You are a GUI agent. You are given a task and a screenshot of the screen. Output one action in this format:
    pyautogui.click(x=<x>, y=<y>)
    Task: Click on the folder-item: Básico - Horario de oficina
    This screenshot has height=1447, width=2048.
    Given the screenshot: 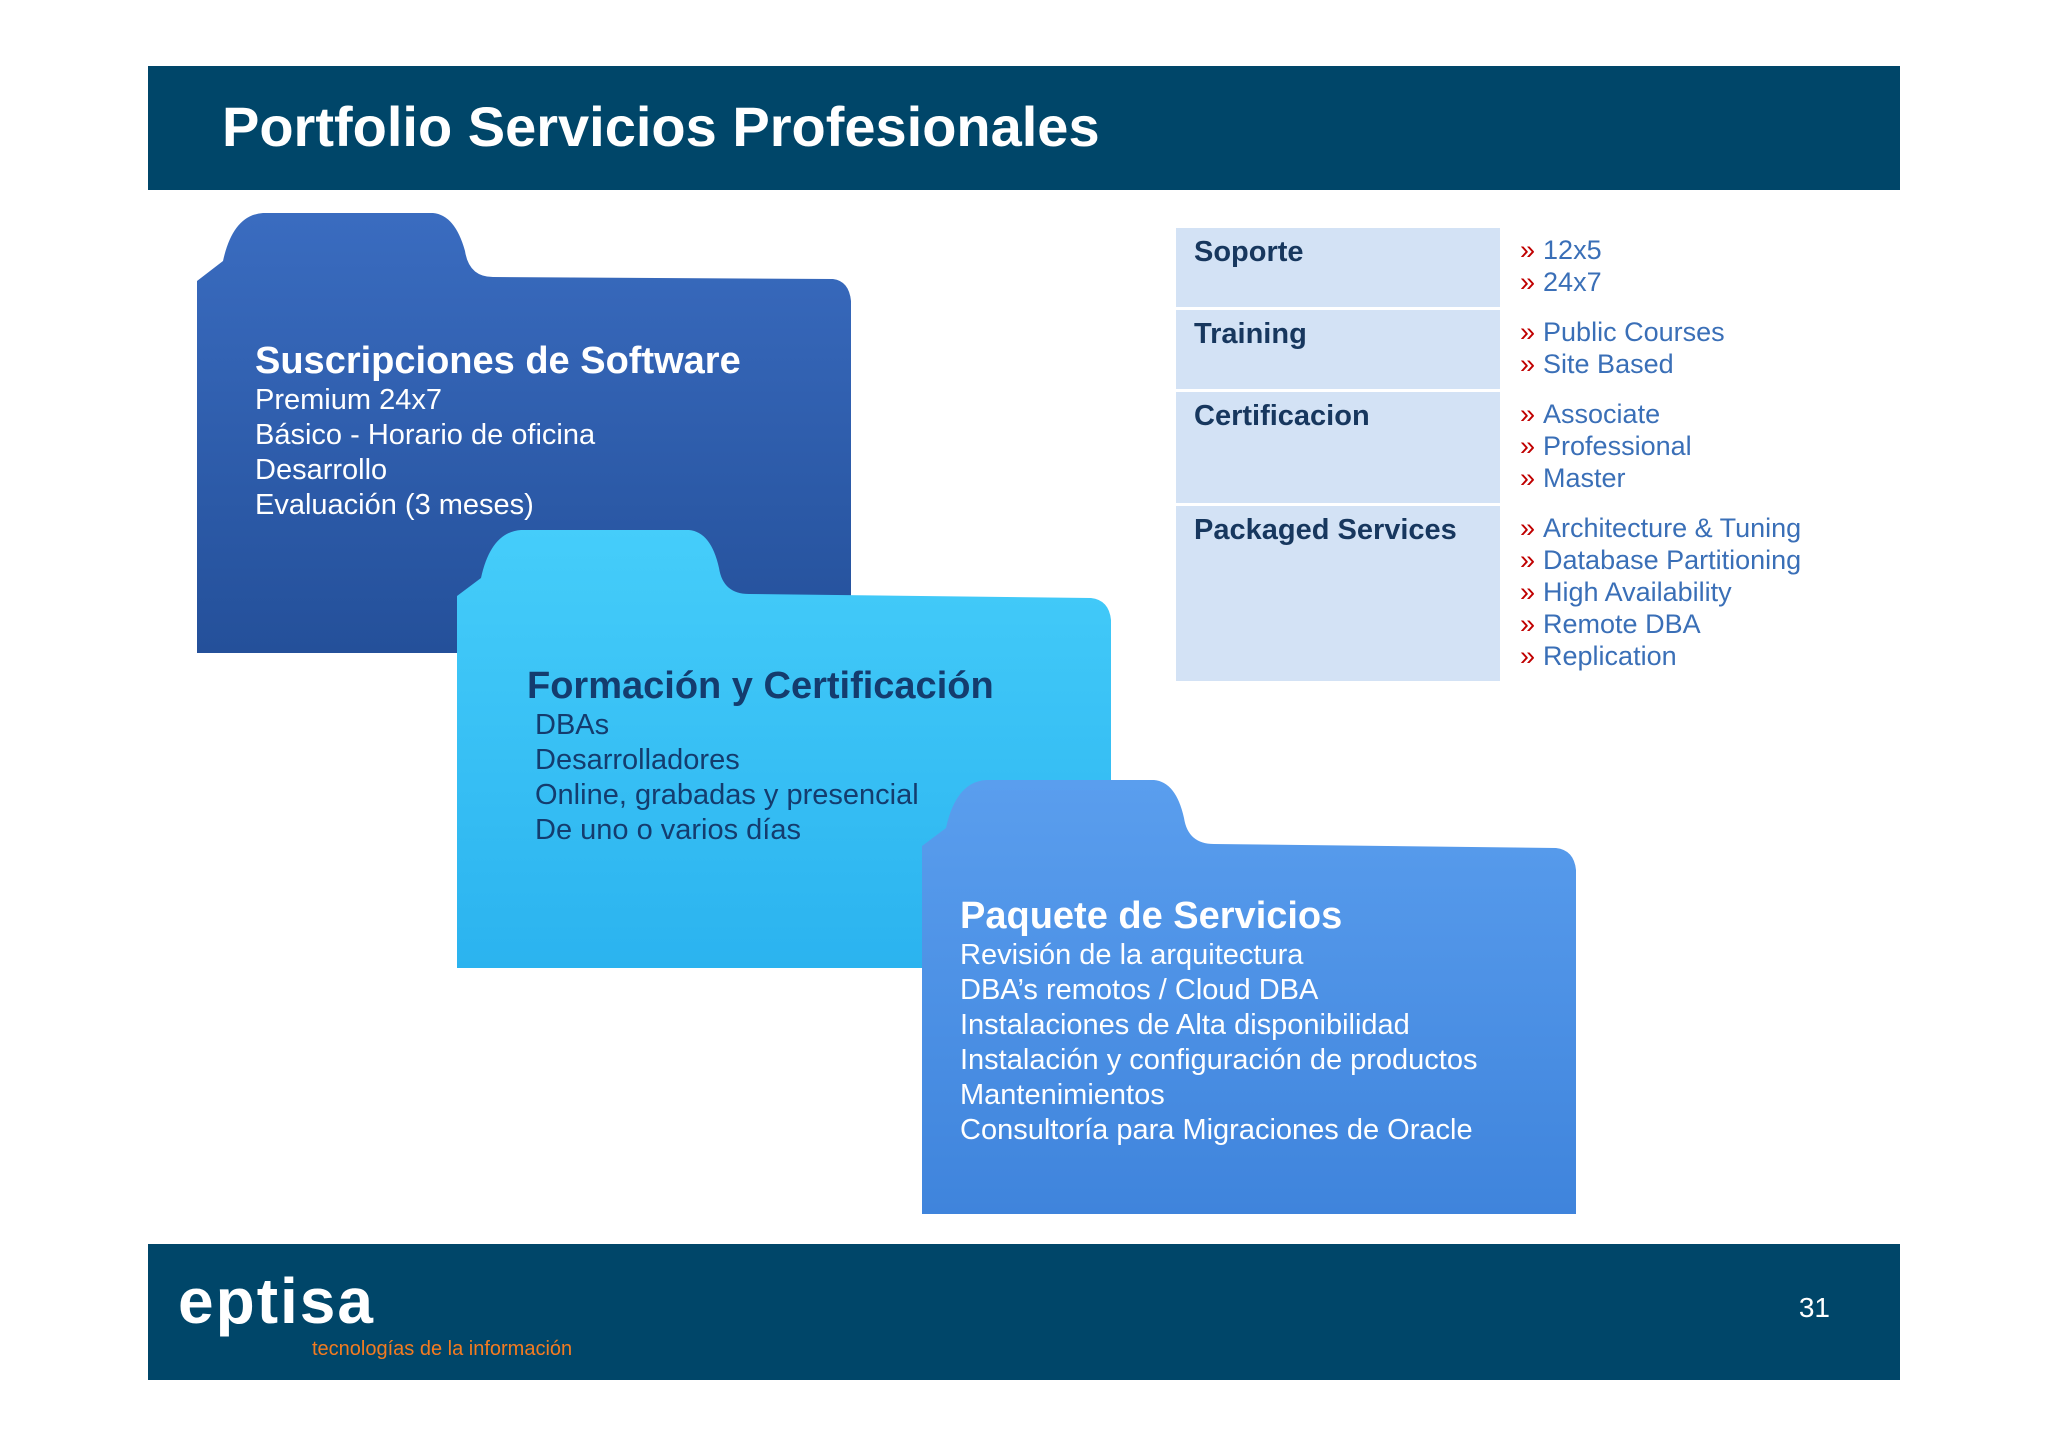 What is the action you would take?
    pyautogui.click(x=425, y=435)
    